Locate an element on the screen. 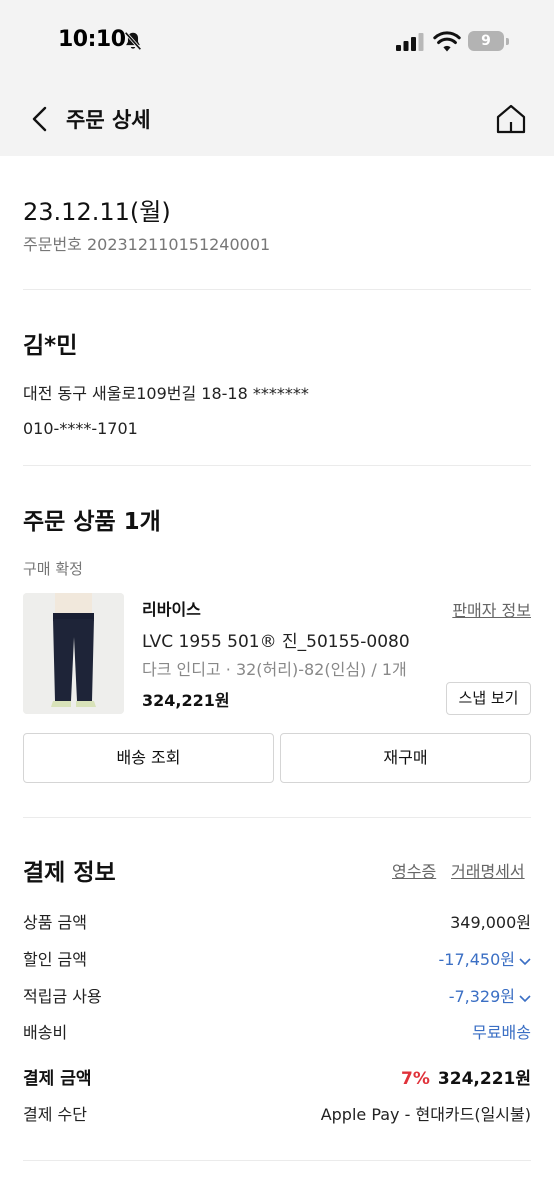  product-amount-value: 349,000원 is located at coordinates (490, 922).